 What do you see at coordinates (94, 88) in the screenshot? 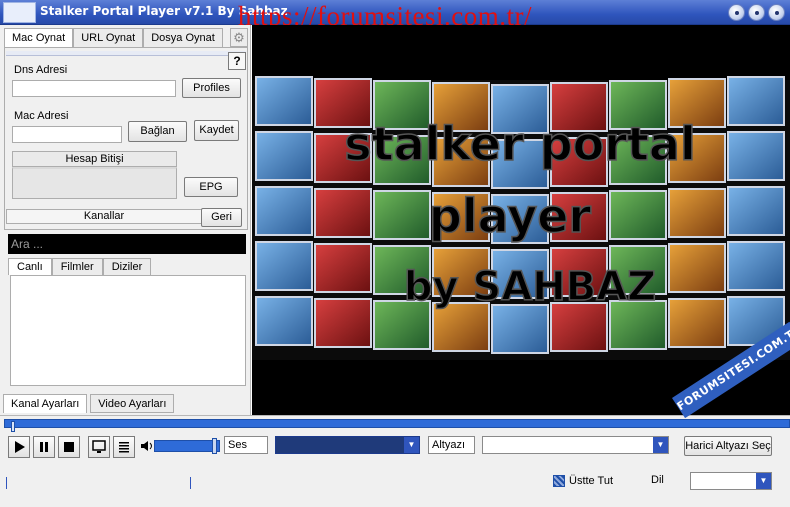
I see `dns-input` at bounding box center [94, 88].